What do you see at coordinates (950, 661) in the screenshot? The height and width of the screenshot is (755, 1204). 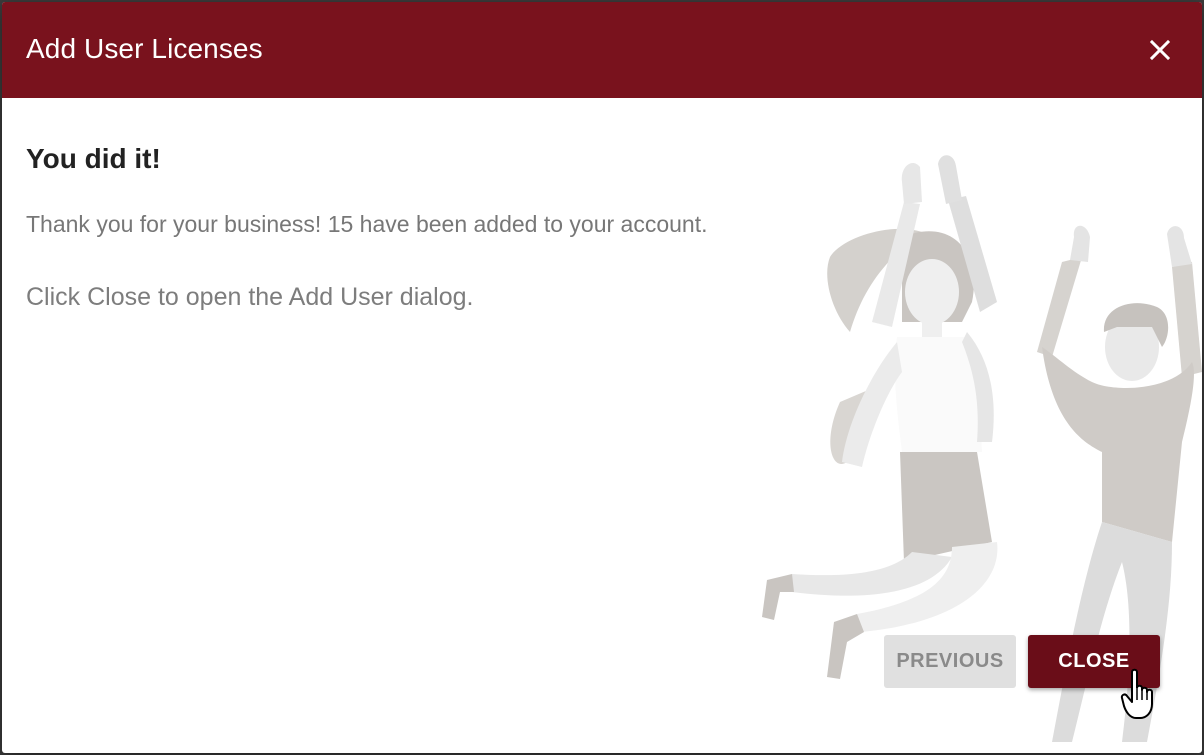 I see `previous-button: PREVIOUS` at bounding box center [950, 661].